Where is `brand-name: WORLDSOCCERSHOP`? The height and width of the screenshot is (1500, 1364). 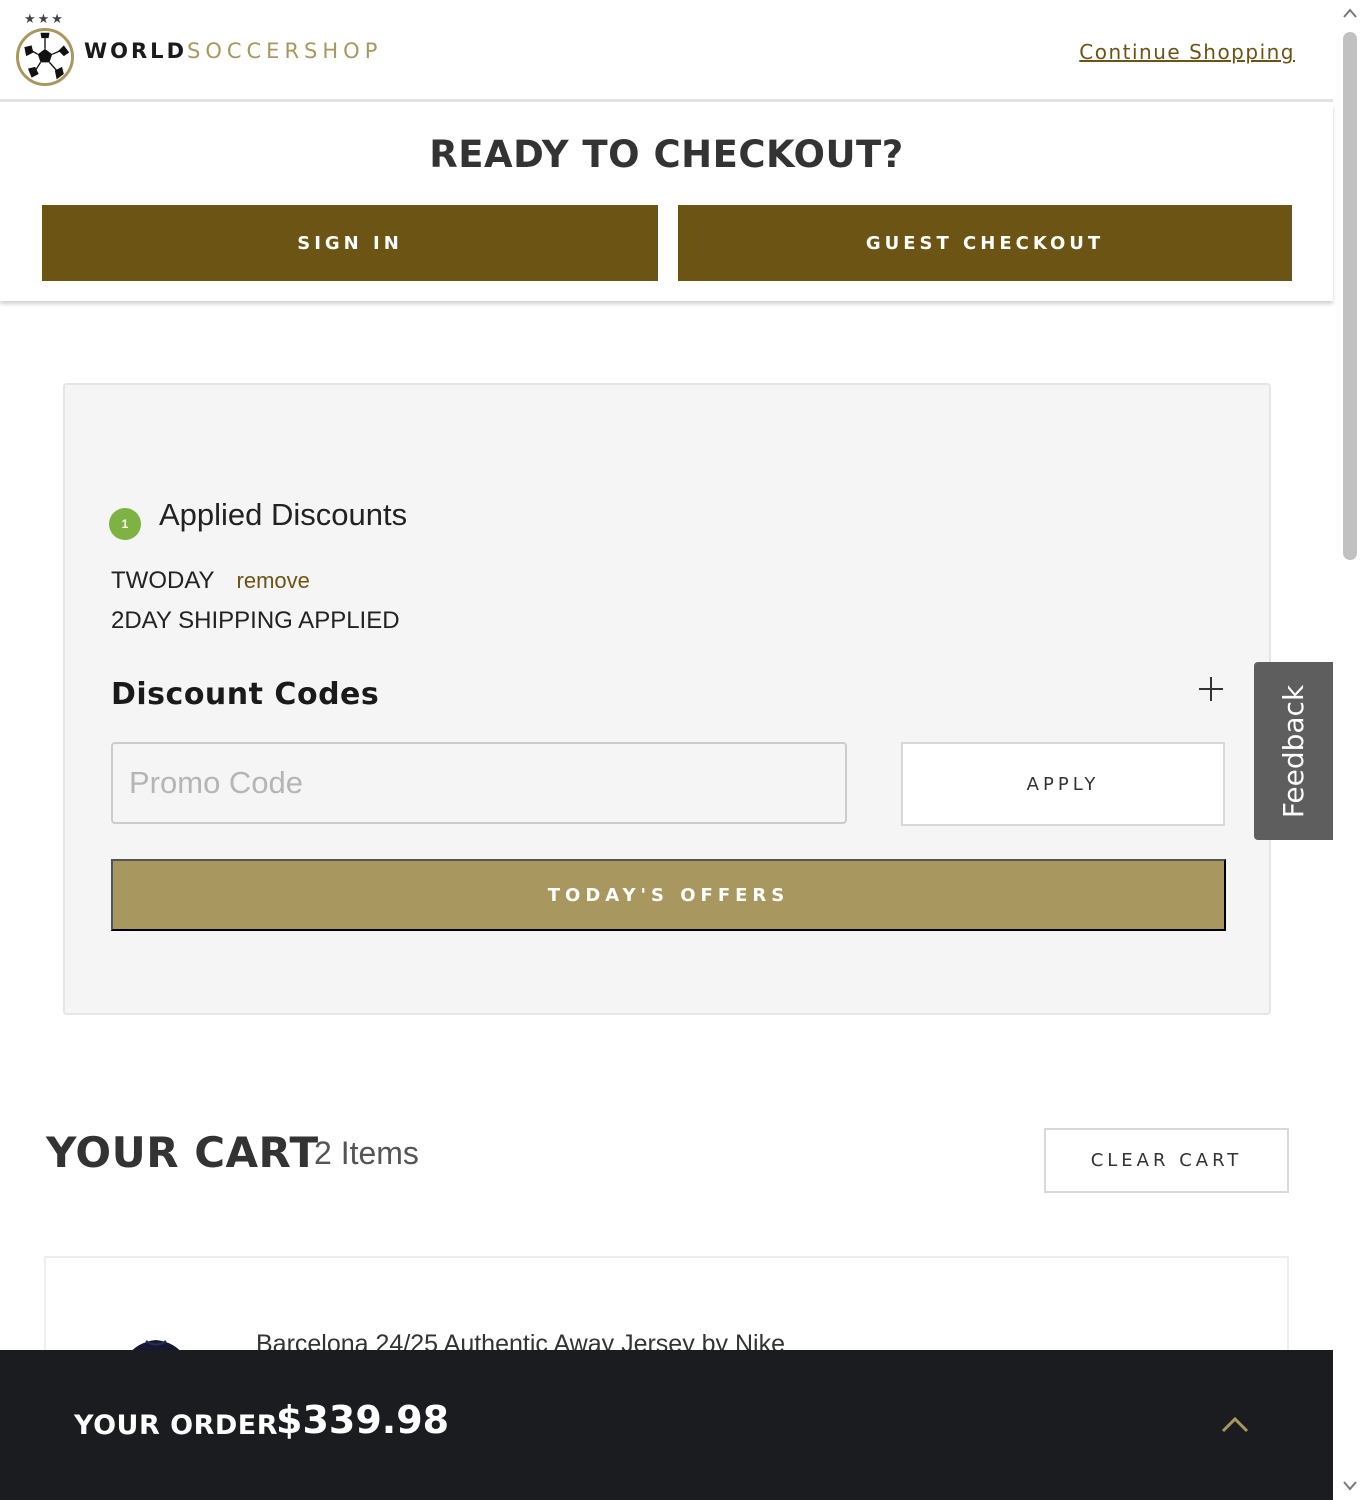 brand-name: WORLDSOCCERSHOP is located at coordinates (233, 51).